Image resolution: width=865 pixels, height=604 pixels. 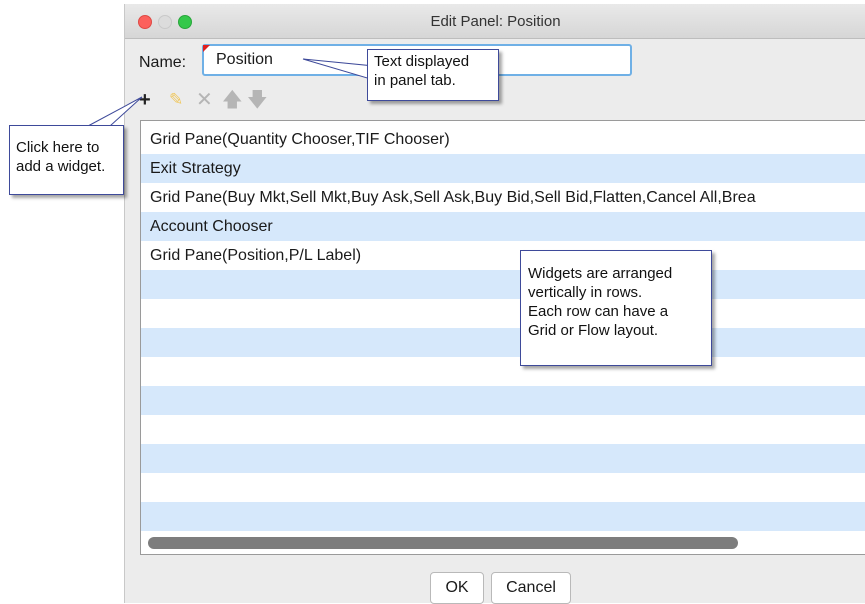 I want to click on rows-callout-line: Widgets are arranged, so click(x=600, y=273).